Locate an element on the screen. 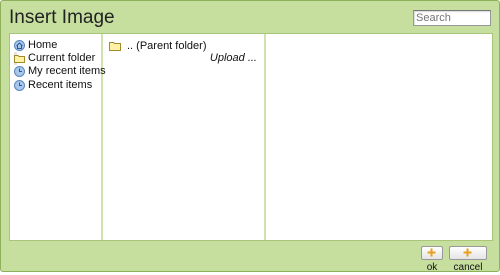  parent-folder-label: .. (Parent folder) is located at coordinates (167, 46).